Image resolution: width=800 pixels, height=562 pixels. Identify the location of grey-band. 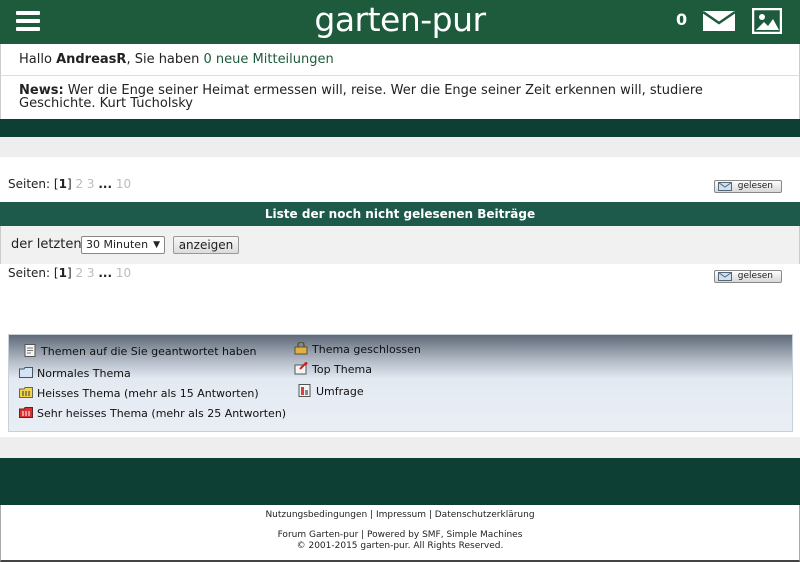
(400, 147).